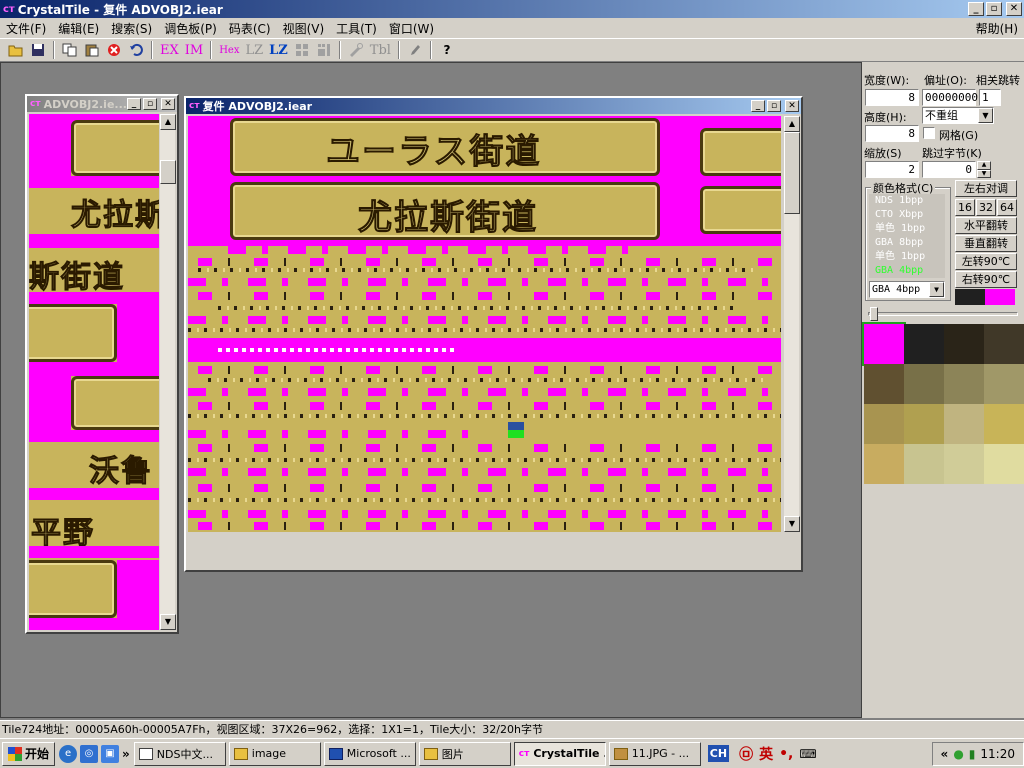 Image resolution: width=1024 pixels, height=768 pixels. I want to click on punctuation-icon: •,, so click(786, 754).